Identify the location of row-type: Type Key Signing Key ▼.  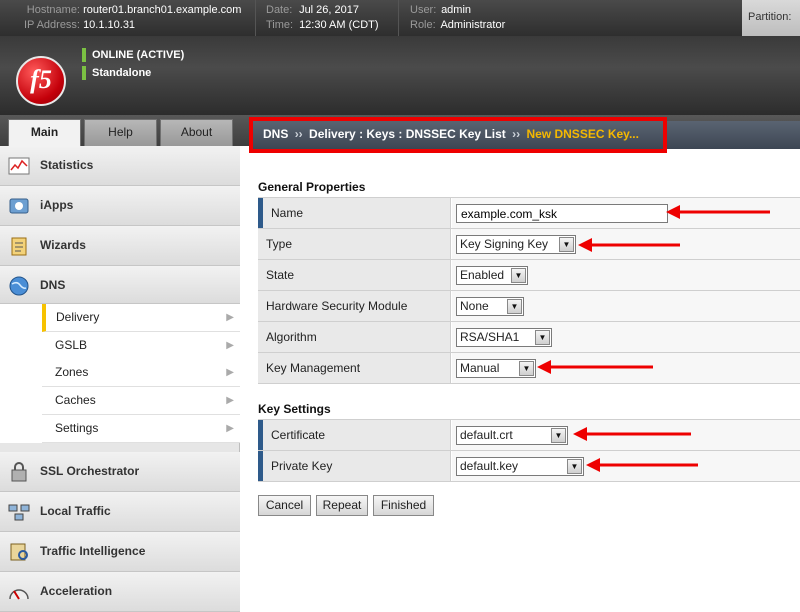
(529, 244).